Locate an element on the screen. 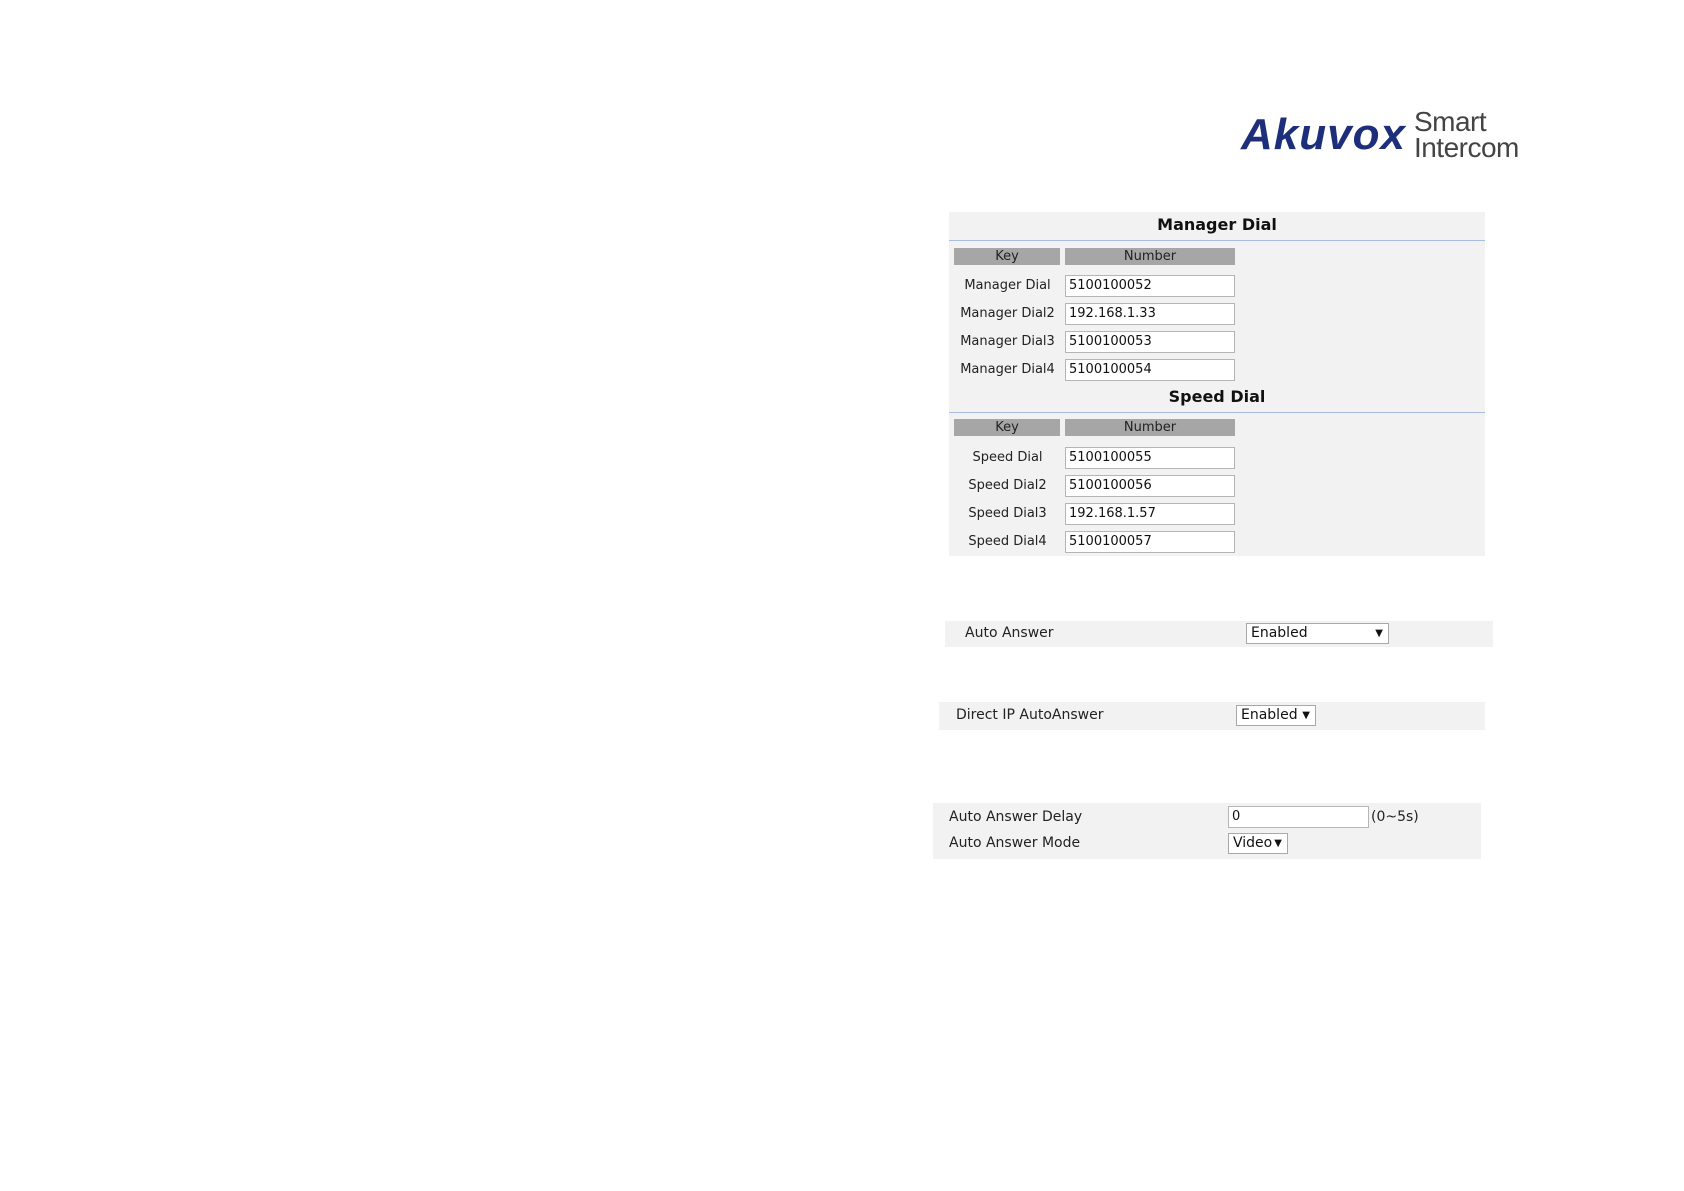 Image resolution: width=1684 pixels, height=1191 pixels. speed-dial-2-input: 5100100056 is located at coordinates (1150, 486).